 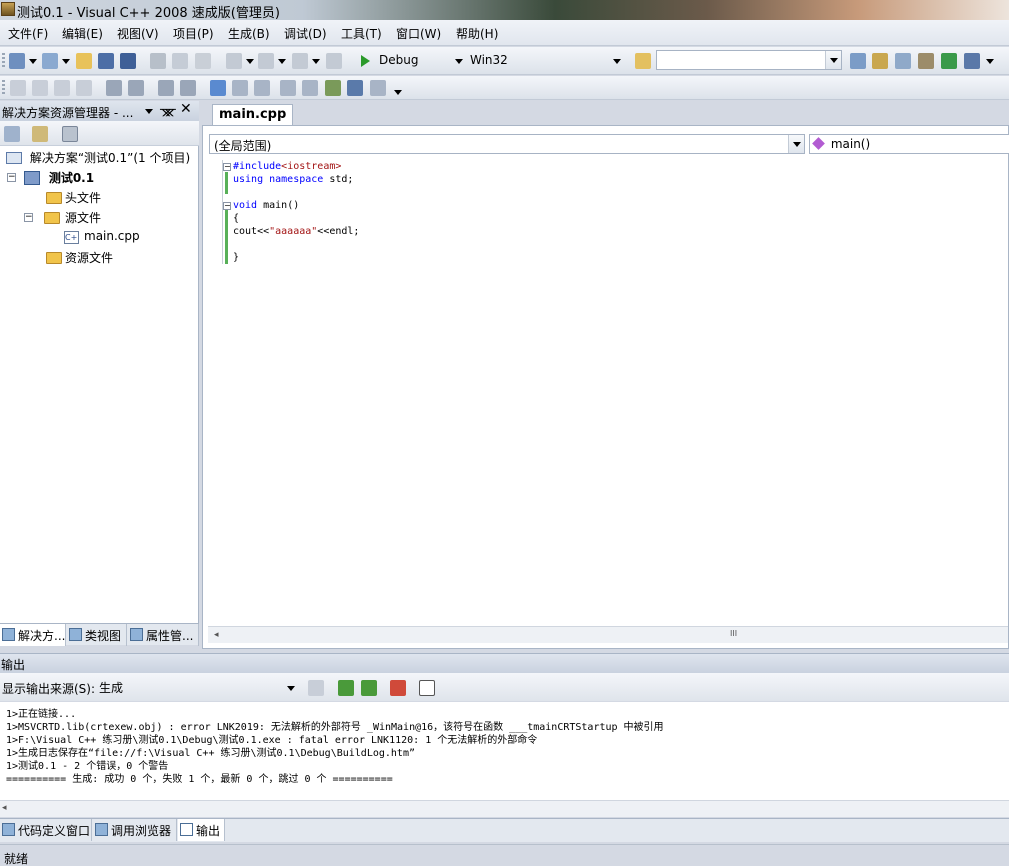 What do you see at coordinates (149, 111) in the screenshot?
I see `window-position-icon` at bounding box center [149, 111].